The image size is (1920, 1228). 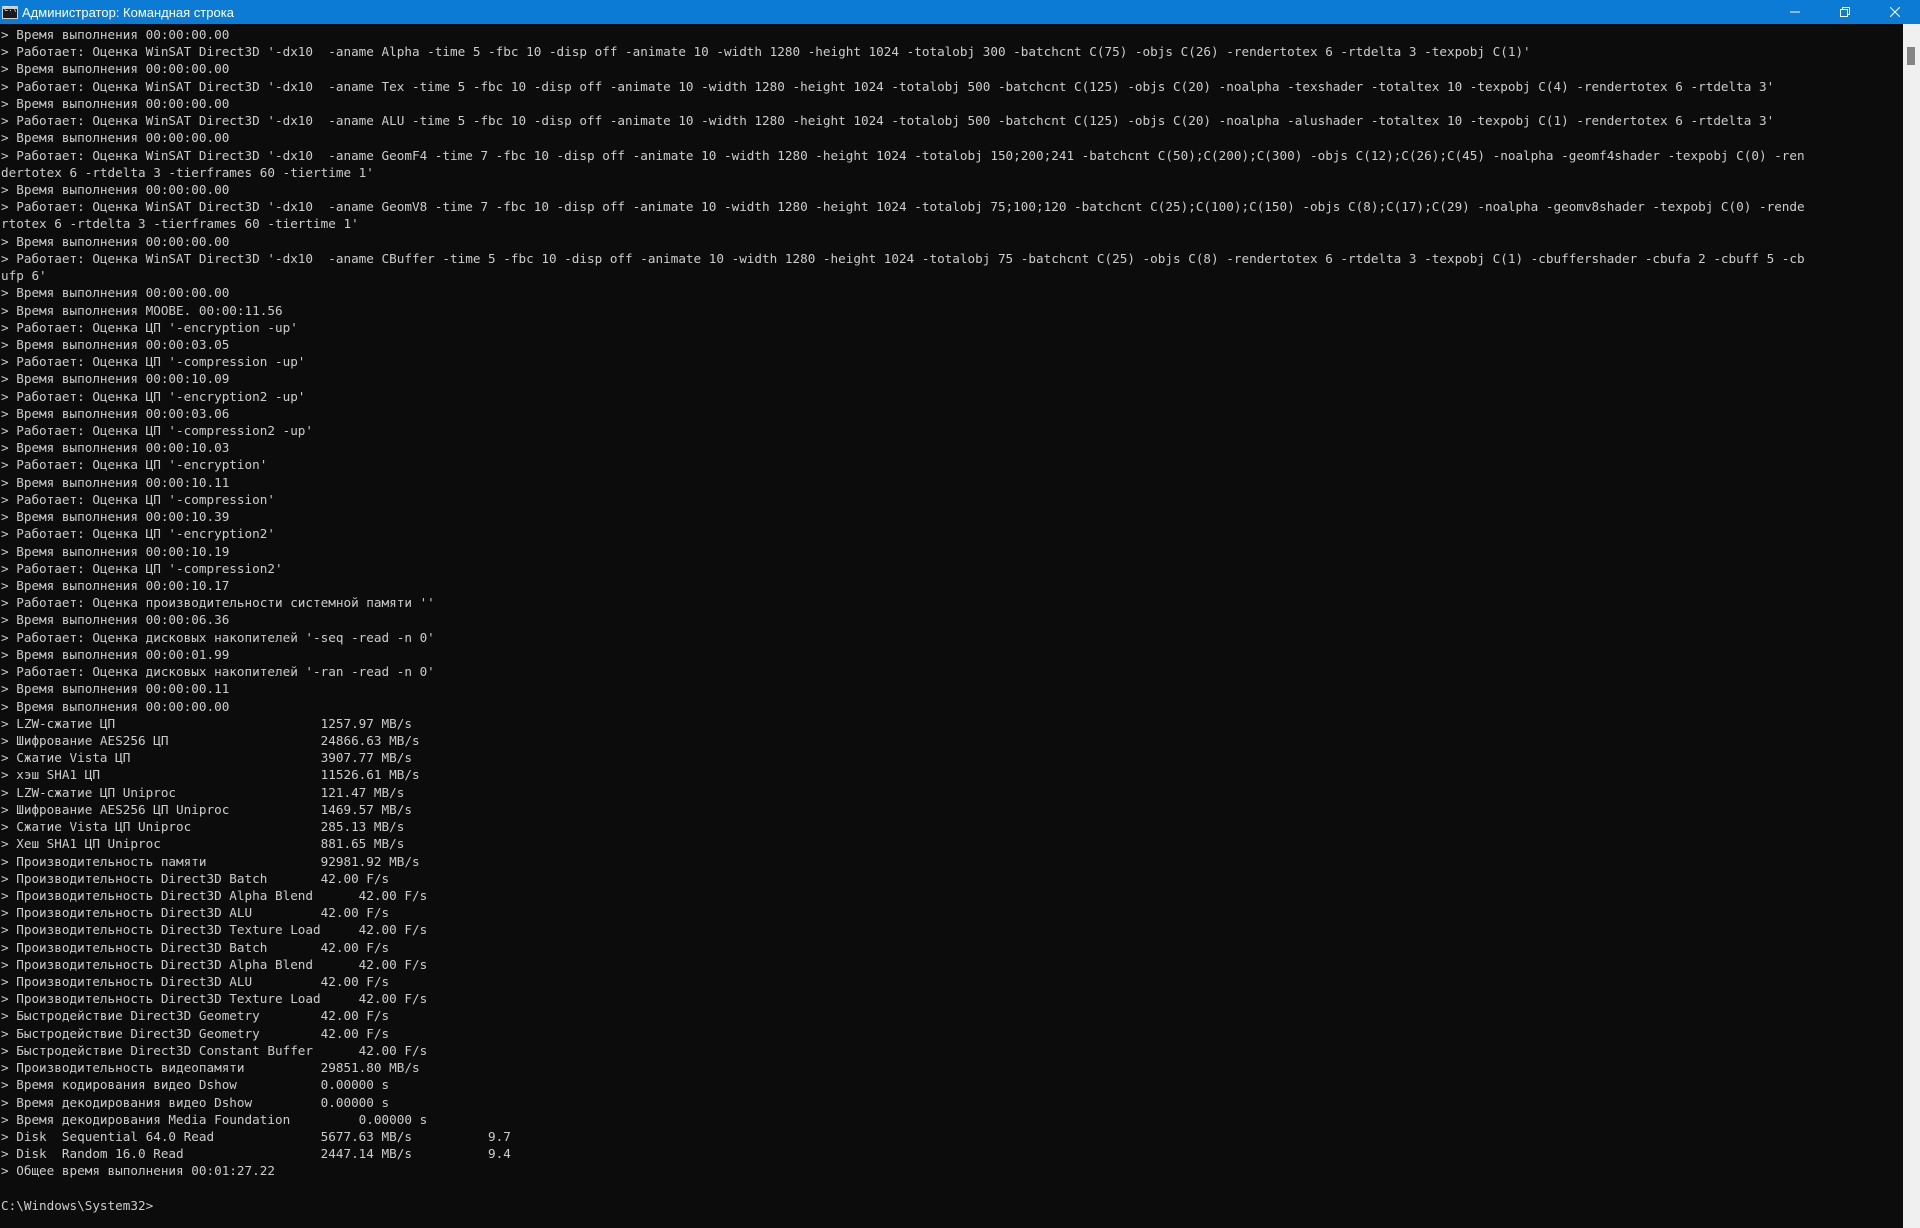 I want to click on scrollbar-thumb, so click(x=1911, y=56).